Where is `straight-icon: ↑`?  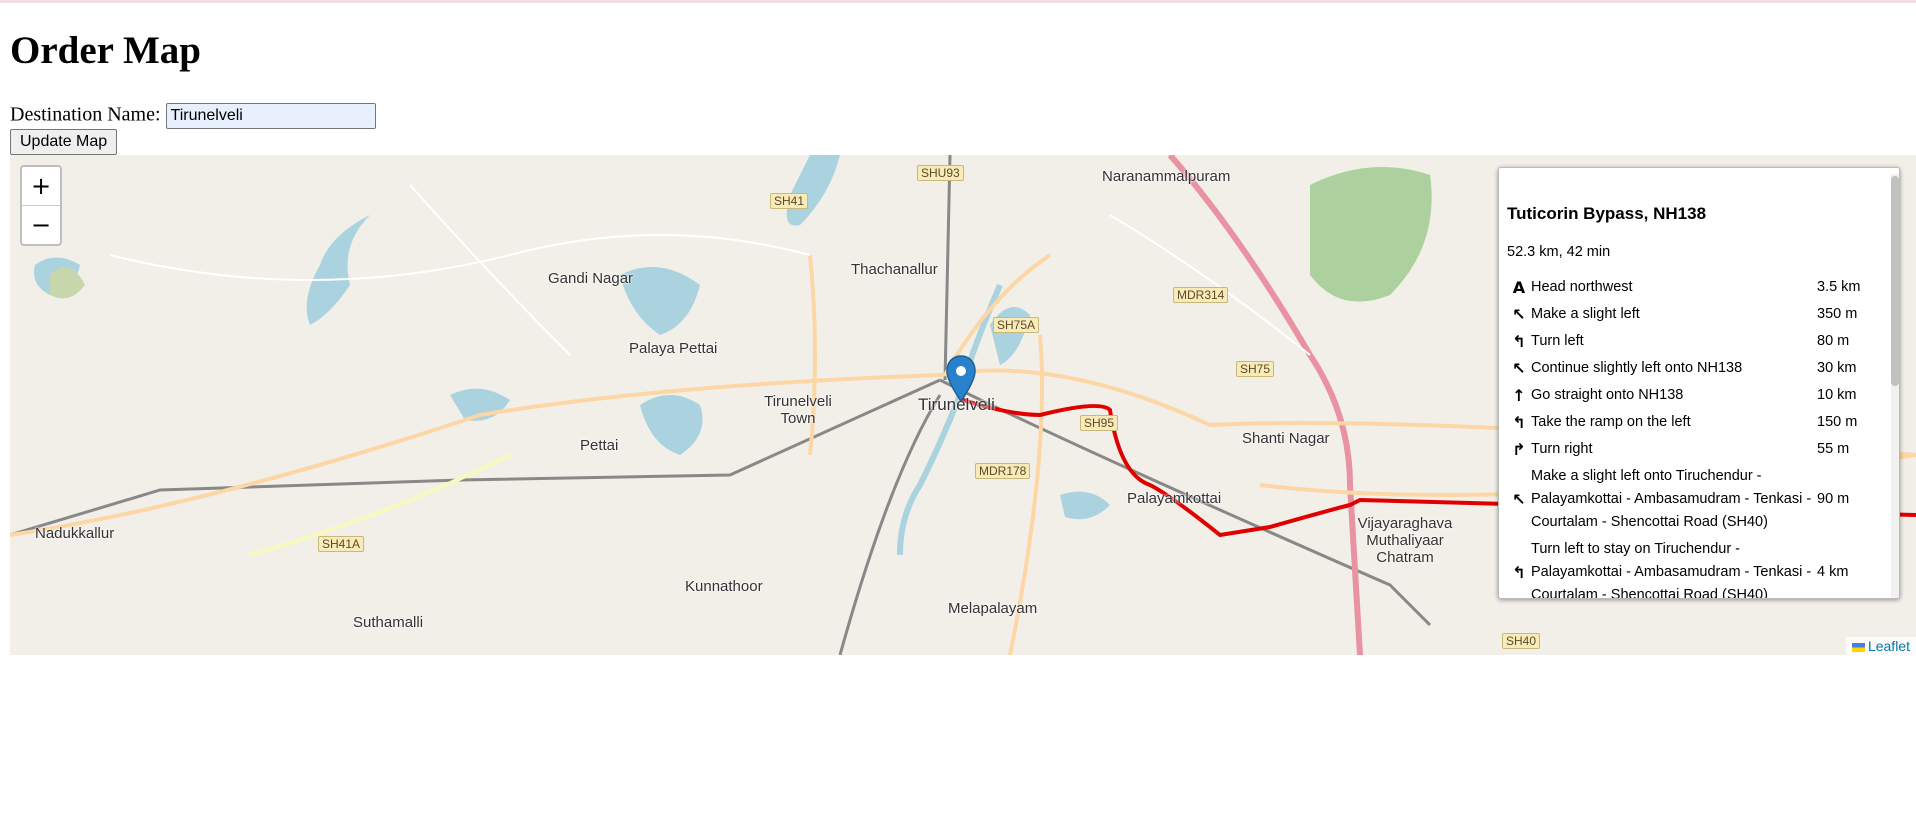 straight-icon: ↑ is located at coordinates (1519, 395).